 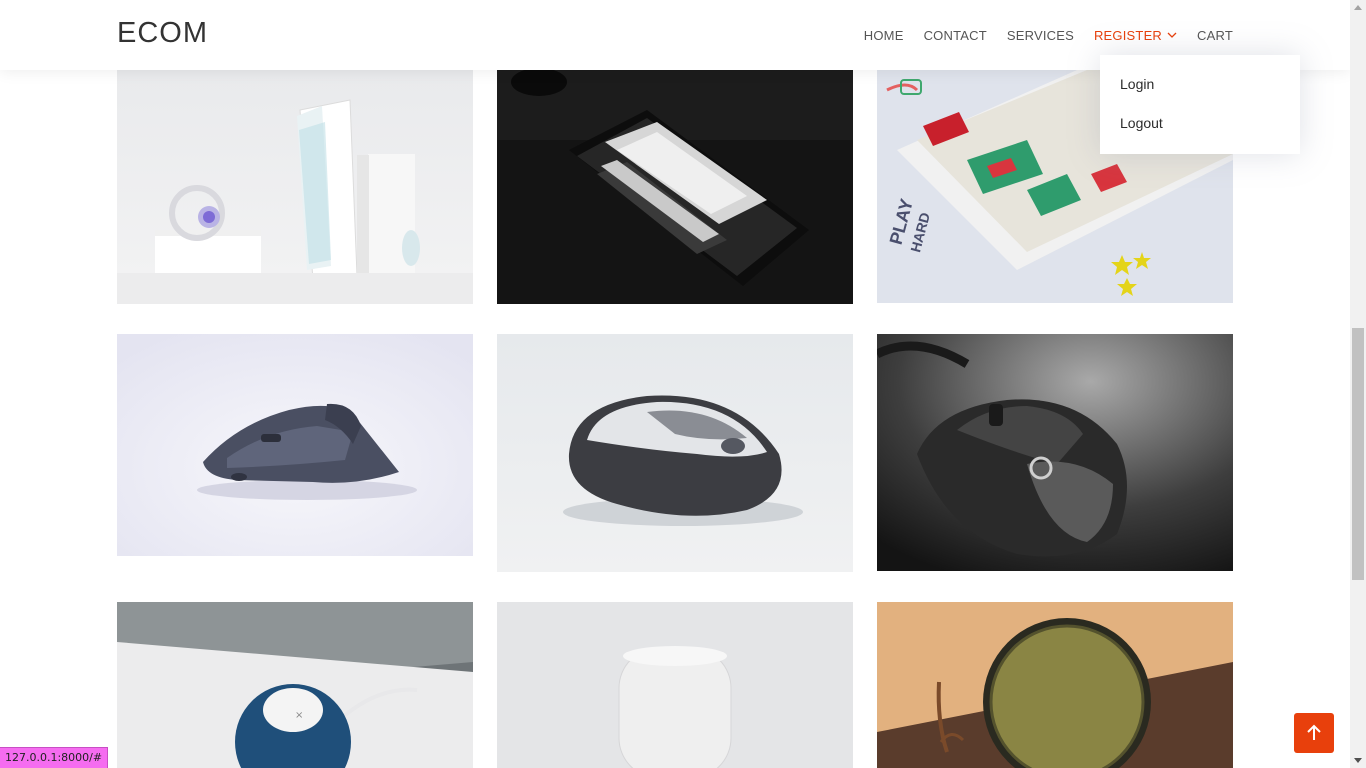 What do you see at coordinates (295, 685) in the screenshot?
I see `product-image-blue-speaker: ×` at bounding box center [295, 685].